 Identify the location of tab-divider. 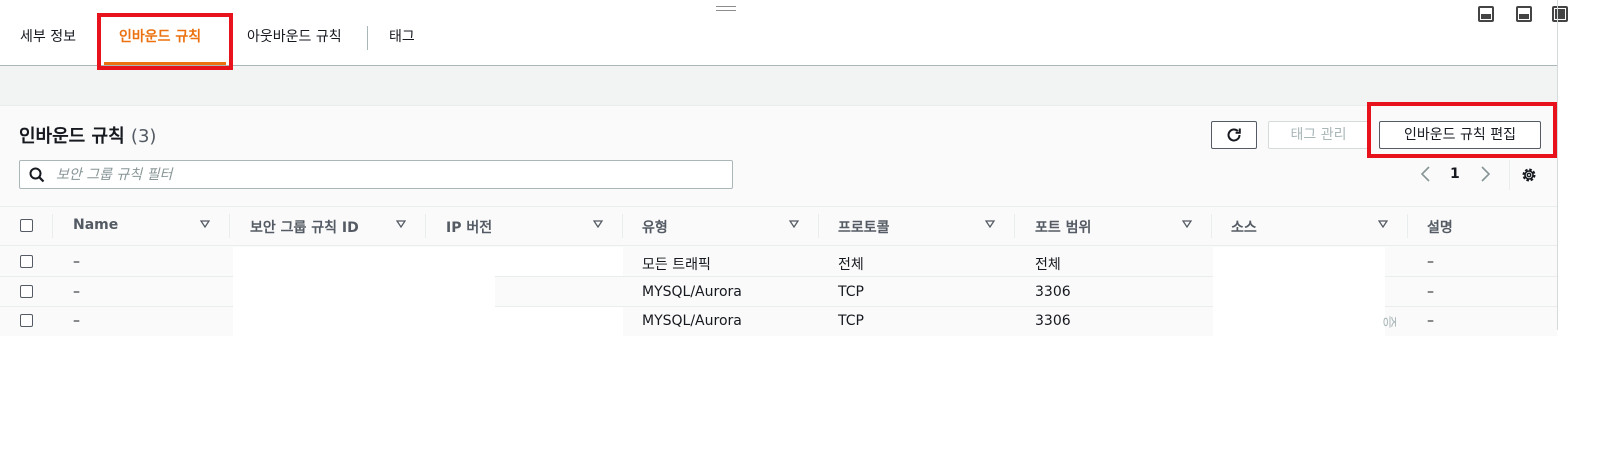
(367, 38).